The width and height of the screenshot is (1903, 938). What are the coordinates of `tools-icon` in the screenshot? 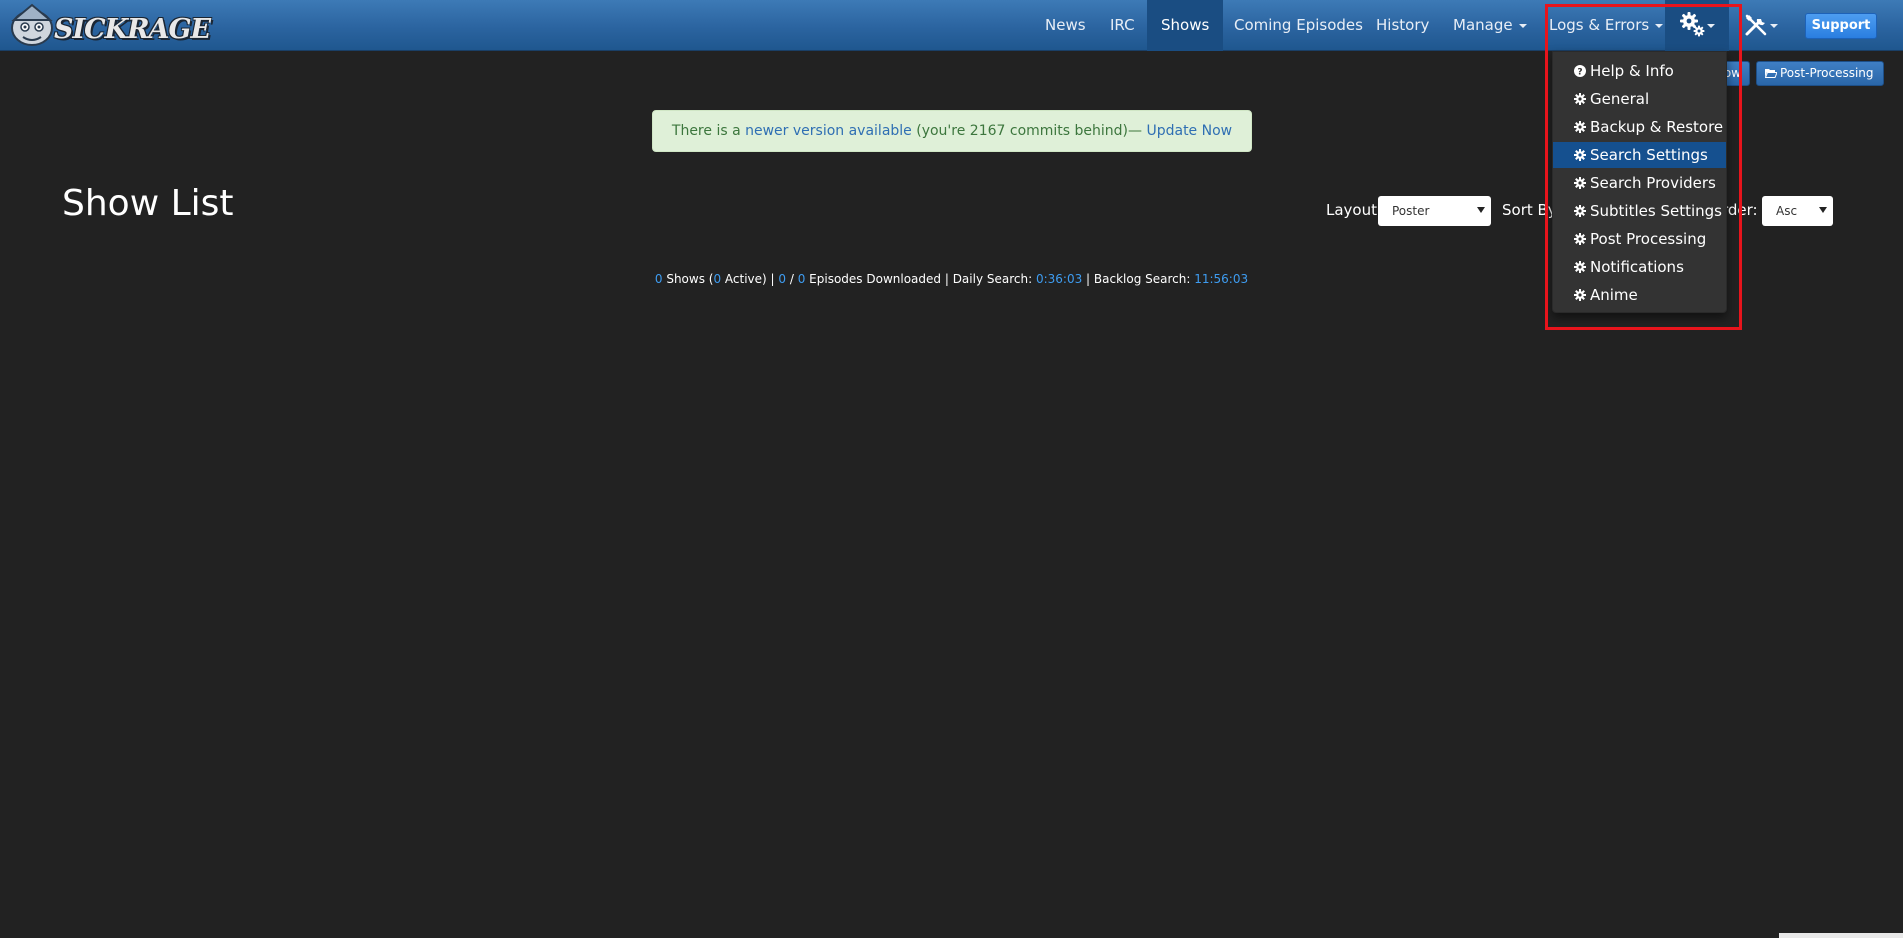 It's located at (1756, 25).